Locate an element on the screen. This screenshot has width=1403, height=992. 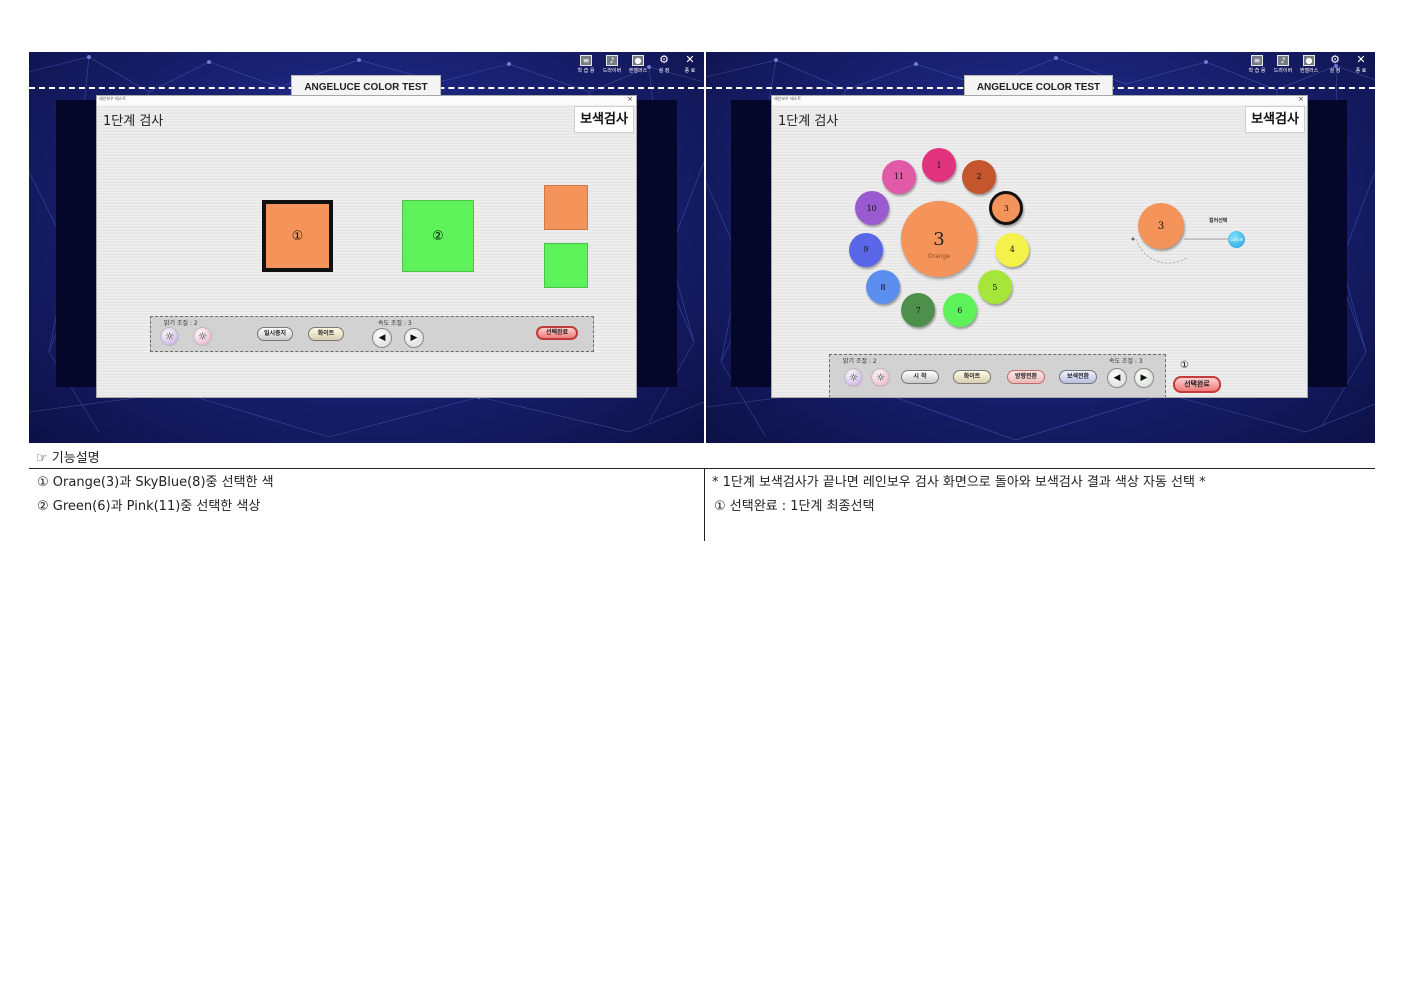
selected-color-chip: 3 is located at coordinates (1161, 226).